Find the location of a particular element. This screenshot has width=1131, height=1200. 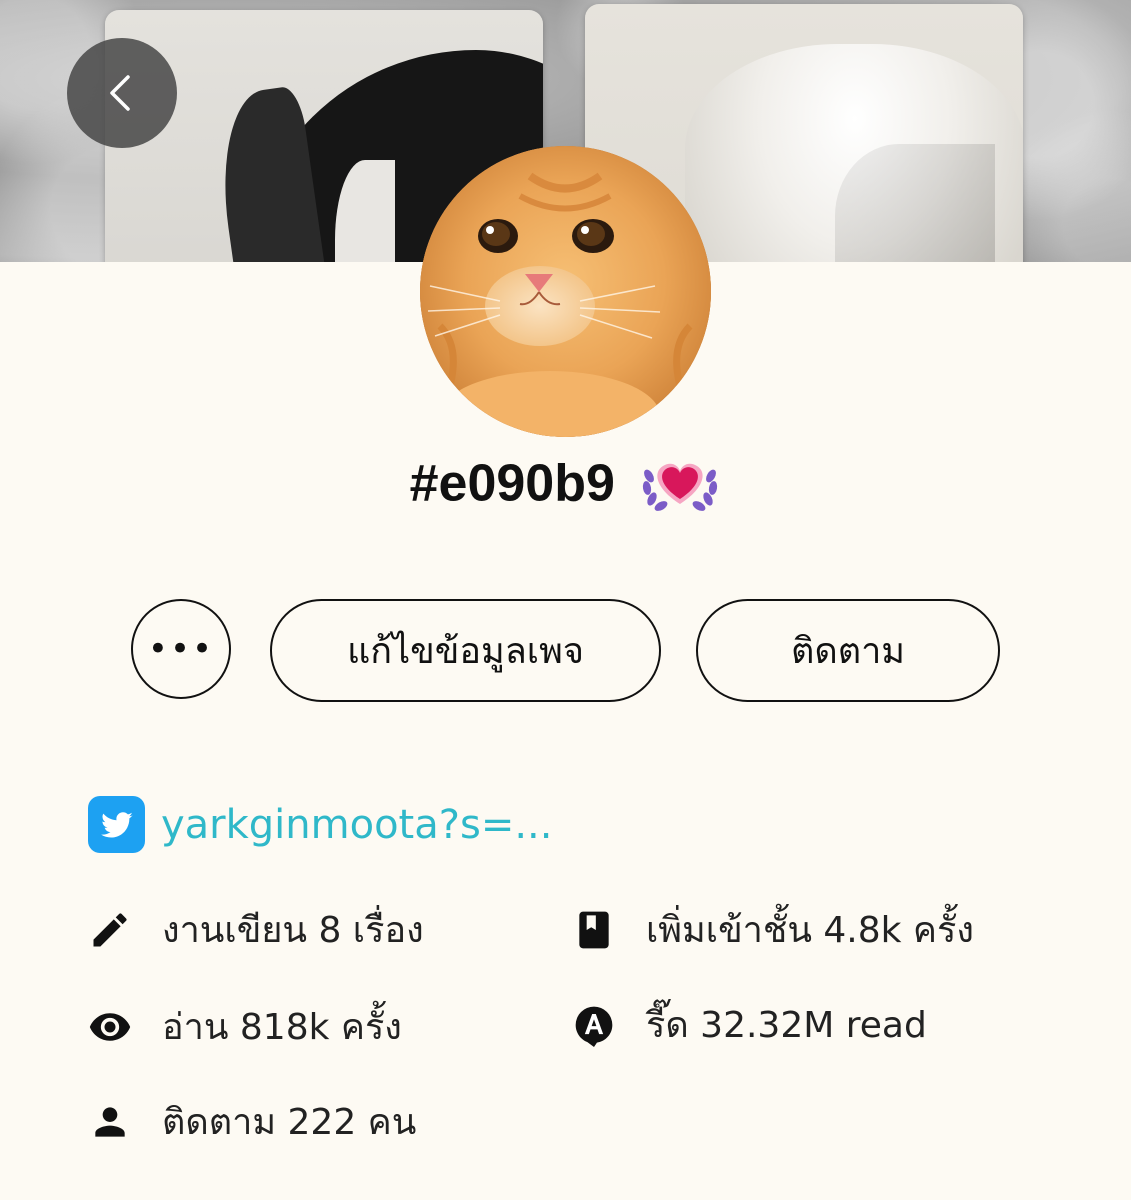

chevron-left-icon is located at coordinates (120, 93).